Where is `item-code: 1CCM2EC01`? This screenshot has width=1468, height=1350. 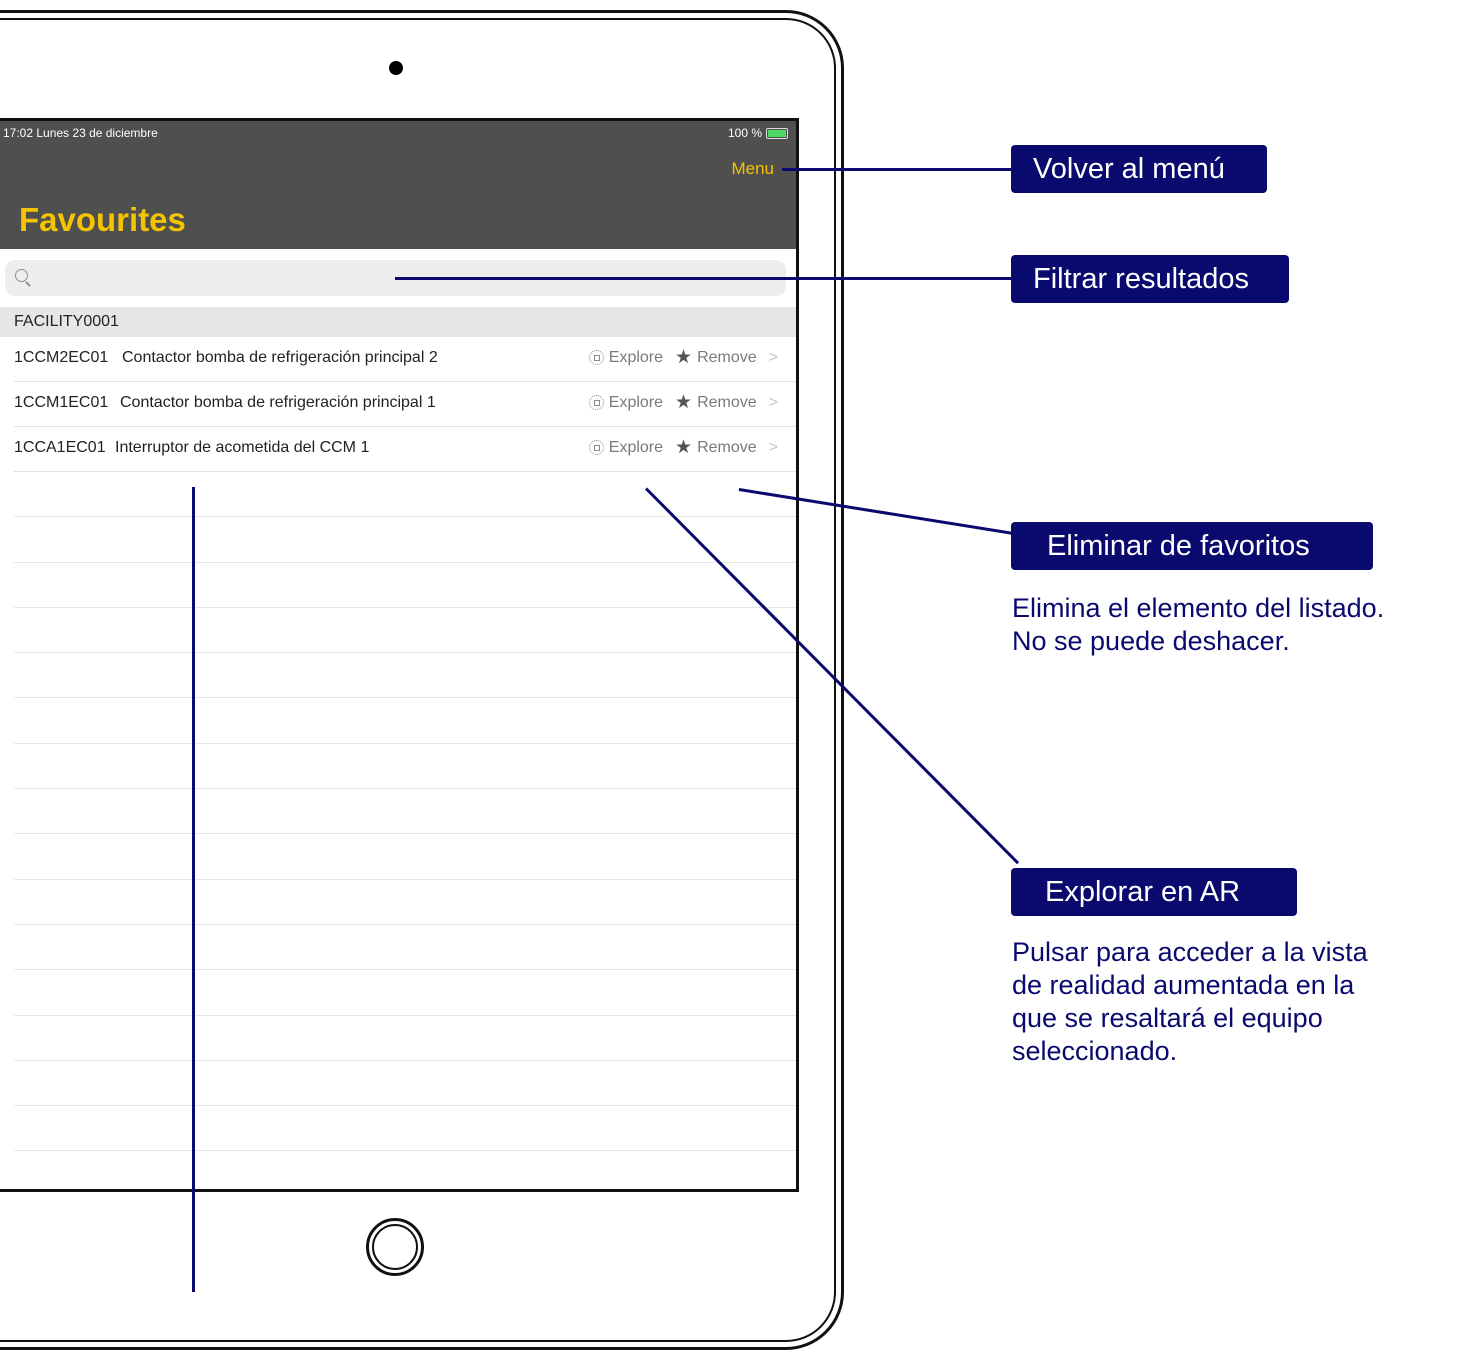
item-code: 1CCM2EC01 is located at coordinates (61, 357).